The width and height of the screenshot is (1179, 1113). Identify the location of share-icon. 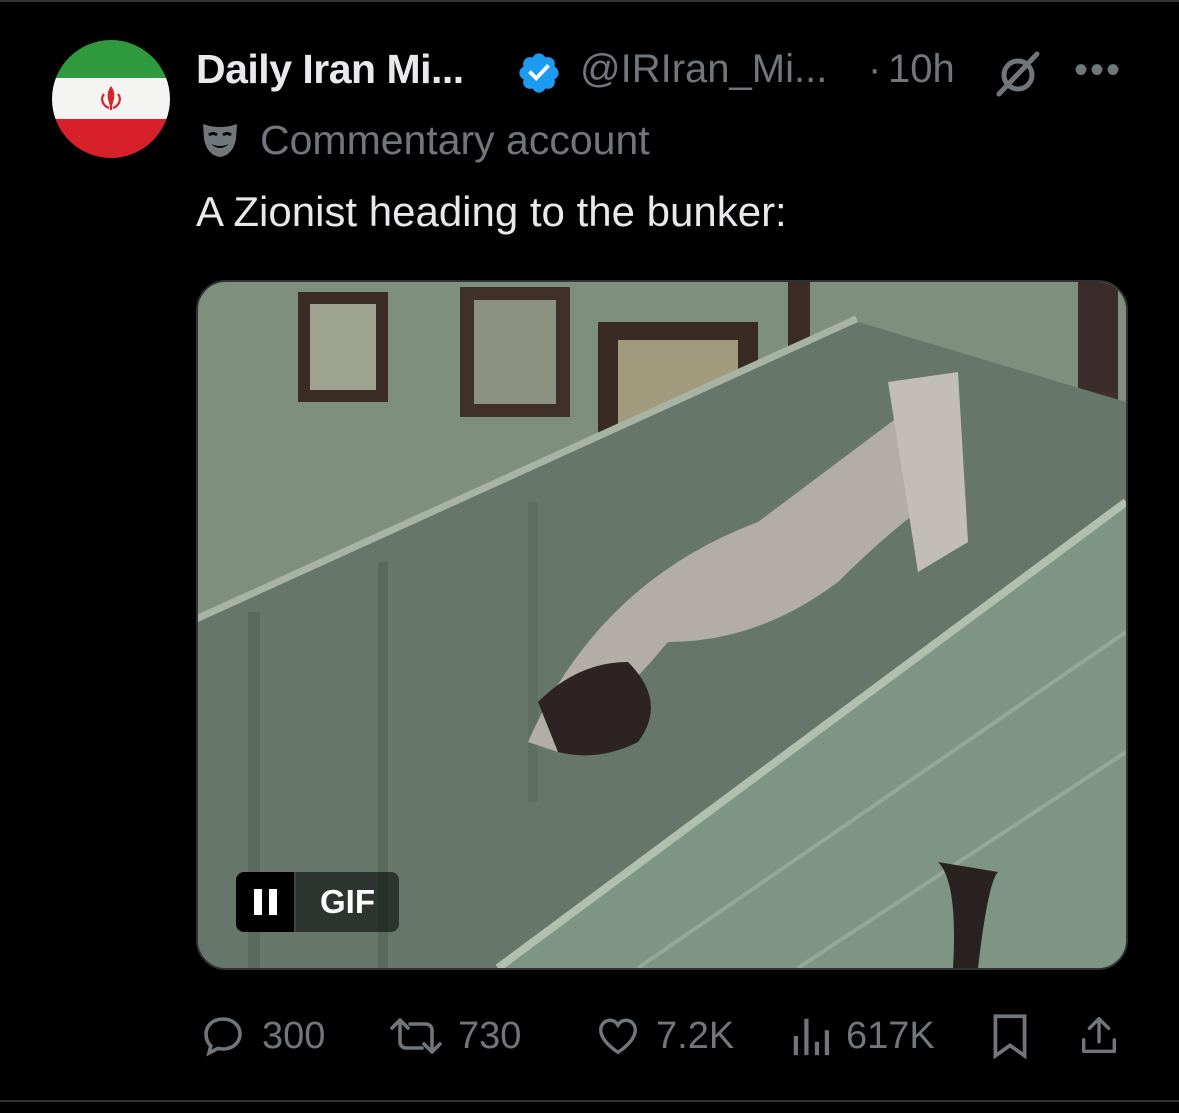
(1099, 1035).